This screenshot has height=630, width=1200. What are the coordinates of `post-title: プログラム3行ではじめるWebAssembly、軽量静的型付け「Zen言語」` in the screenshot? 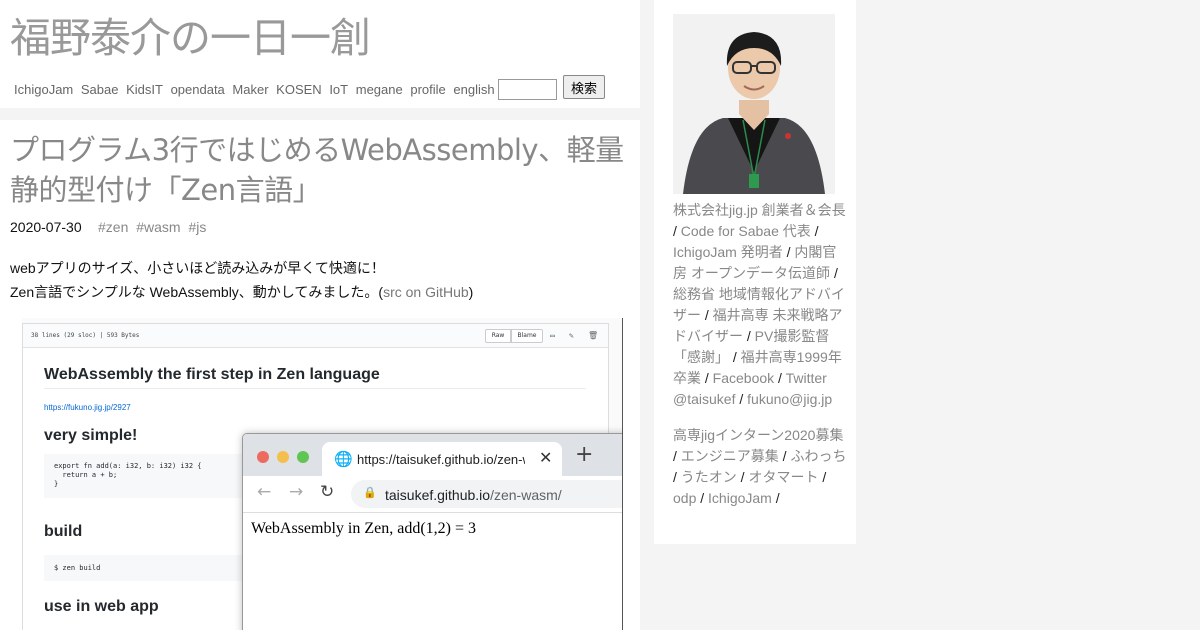 It's located at (325, 170).